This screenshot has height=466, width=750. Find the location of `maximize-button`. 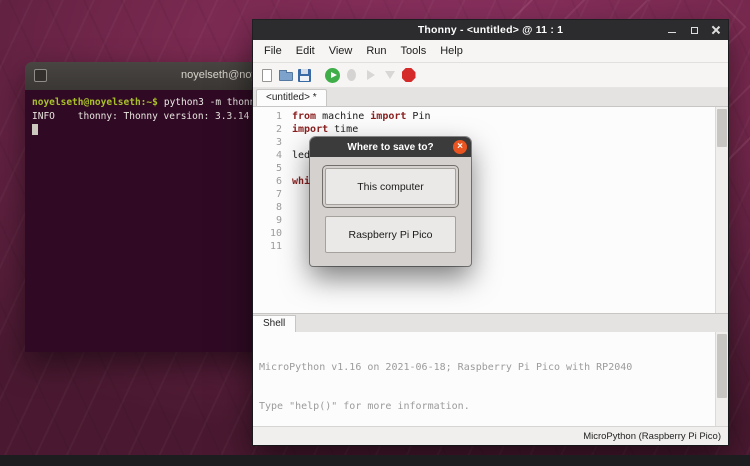

maximize-button is located at coordinates (694, 30).